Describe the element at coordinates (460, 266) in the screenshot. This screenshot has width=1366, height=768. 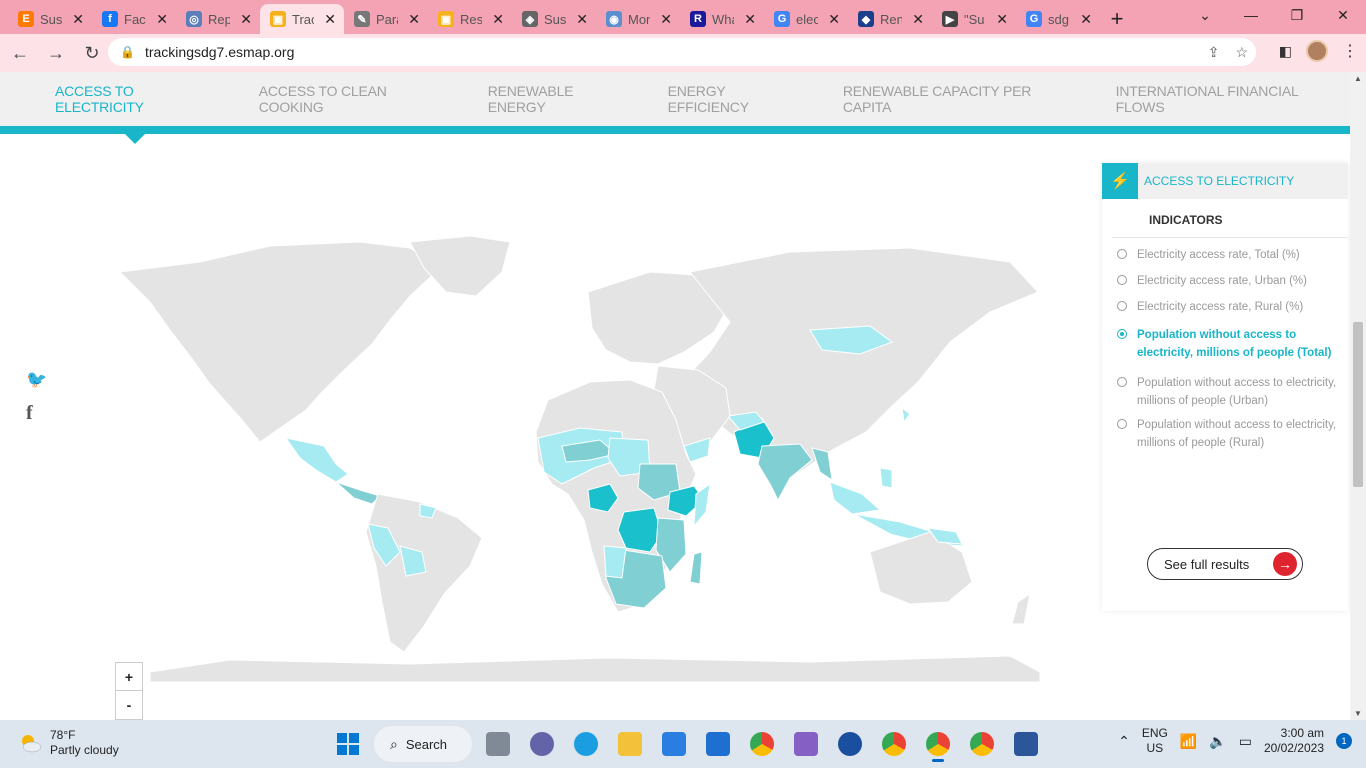
I see `map-greenland` at that location.